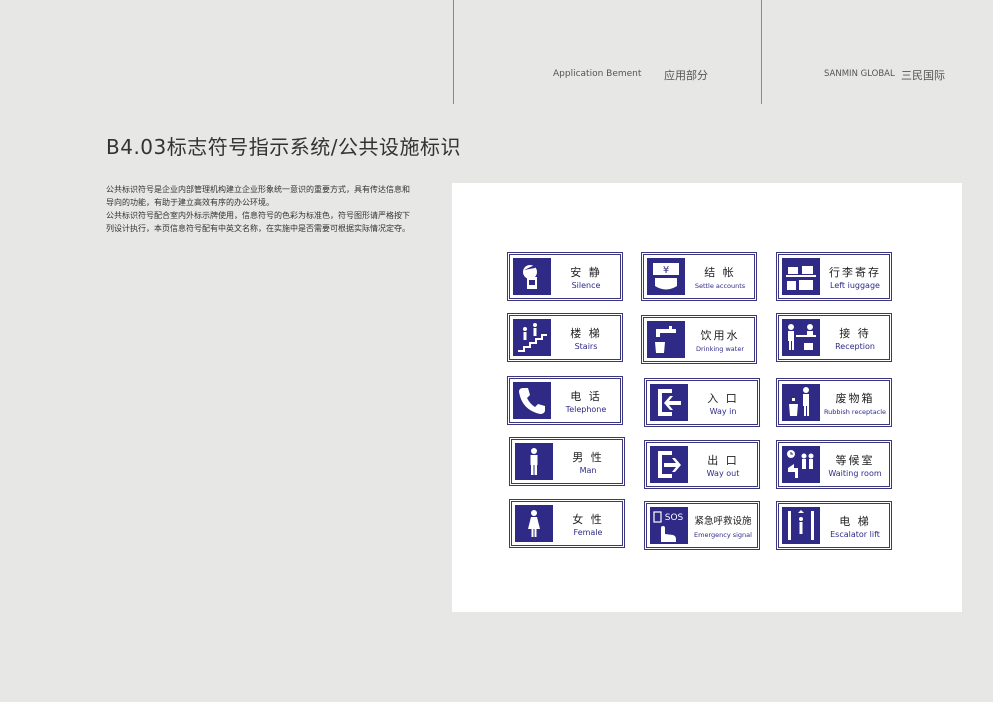  I want to click on sign-label-cn: 紧急呼救设施, so click(723, 521).